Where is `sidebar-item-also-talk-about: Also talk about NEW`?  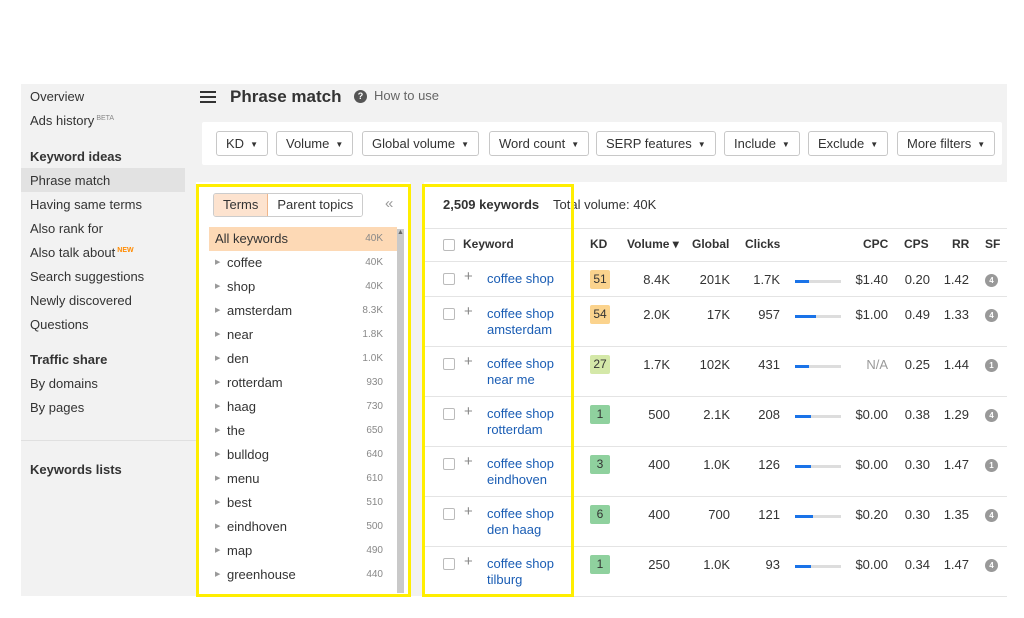
sidebar-item-also-talk-about: Also talk about NEW is located at coordinates (82, 252).